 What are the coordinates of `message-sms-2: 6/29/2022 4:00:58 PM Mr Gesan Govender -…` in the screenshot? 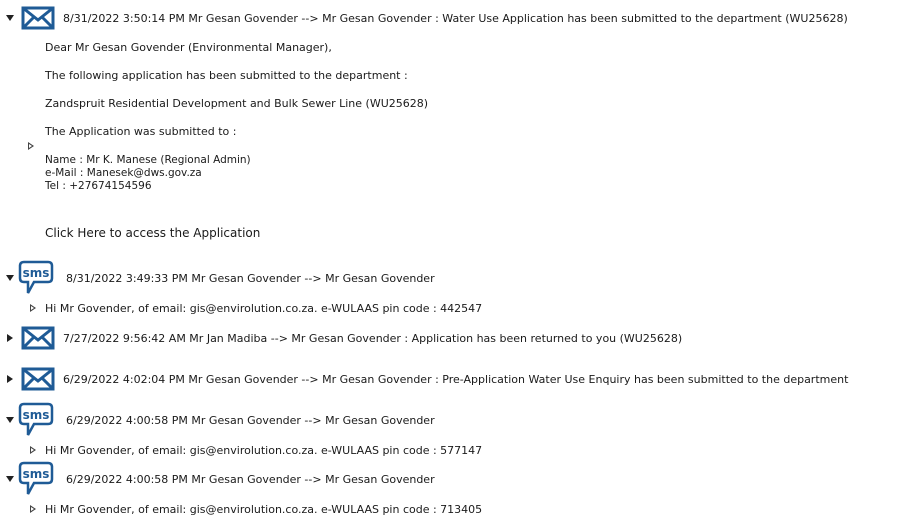 It's located at (250, 420).